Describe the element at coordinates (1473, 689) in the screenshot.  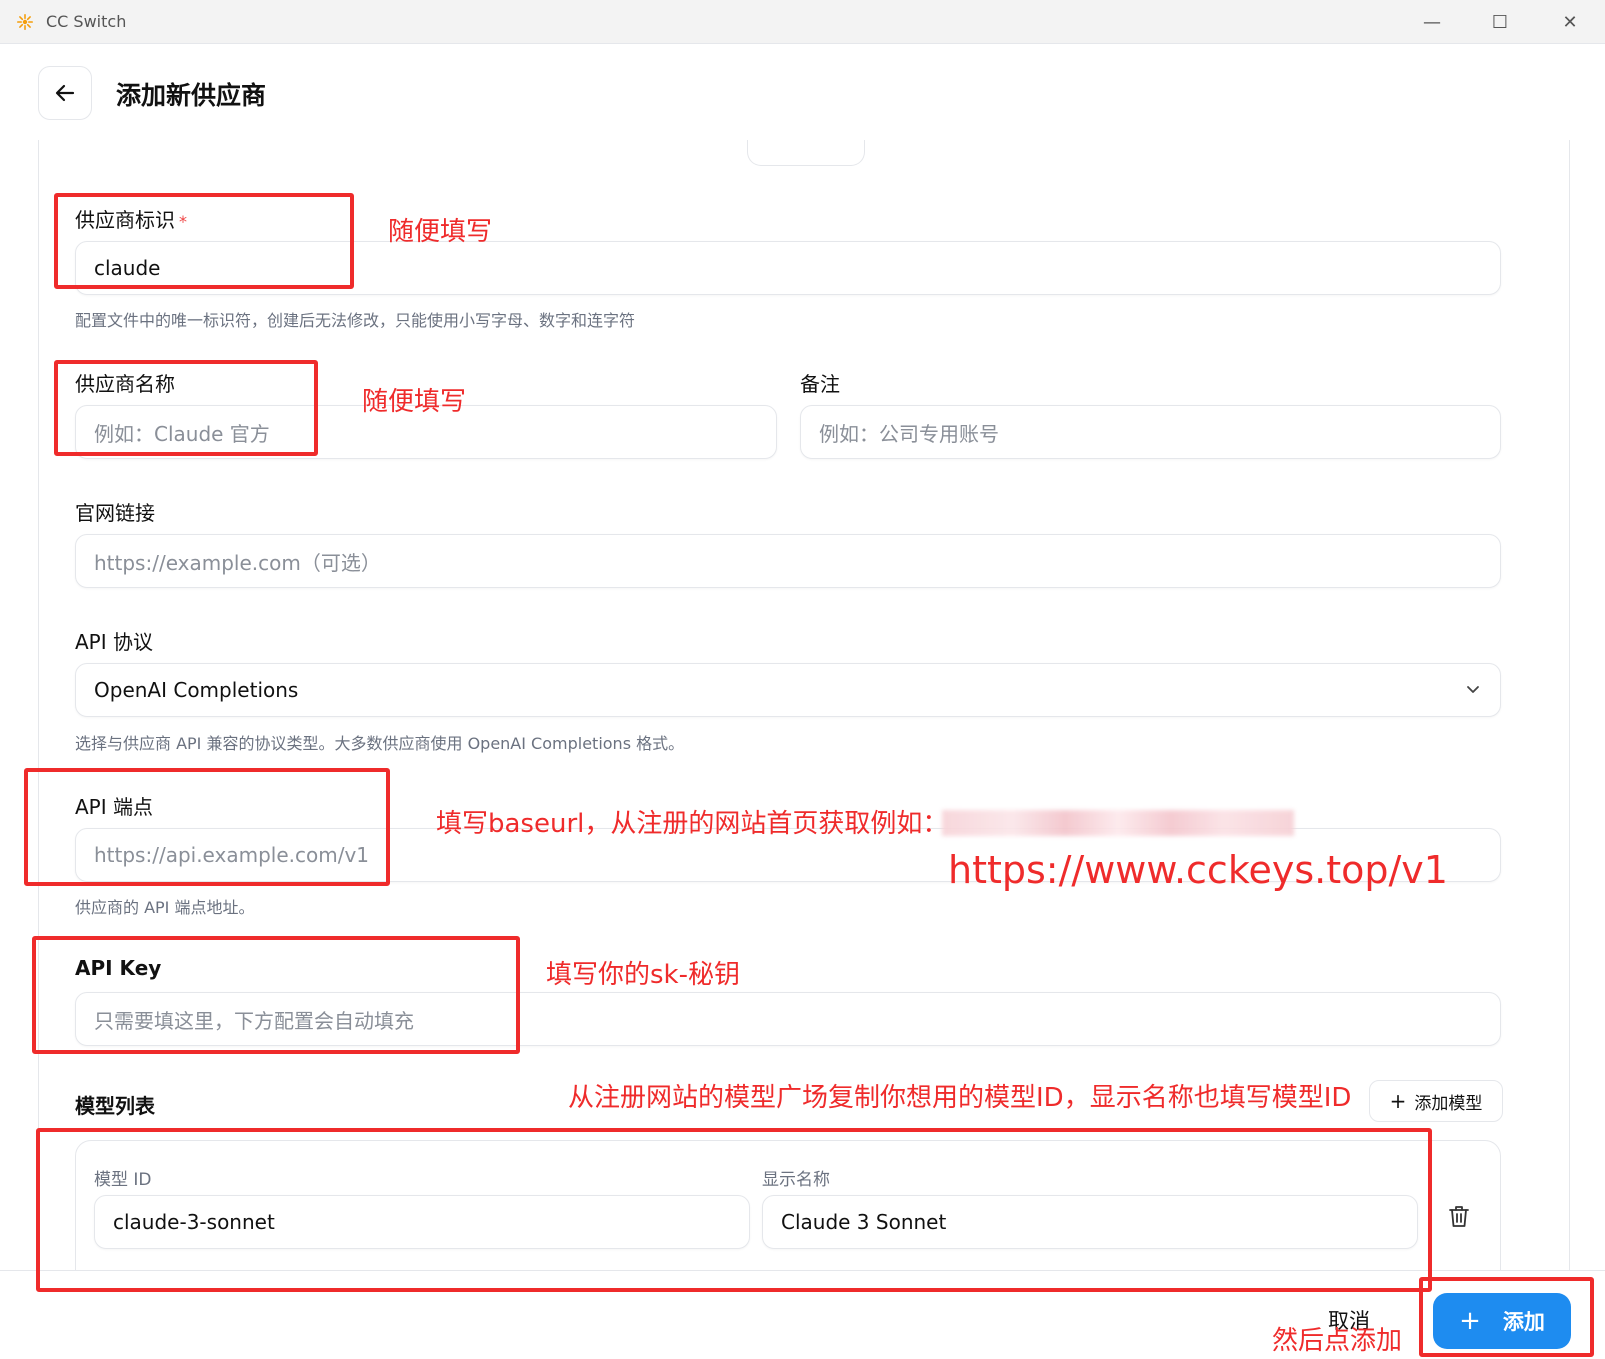
I see `chevron-down-icon` at that location.